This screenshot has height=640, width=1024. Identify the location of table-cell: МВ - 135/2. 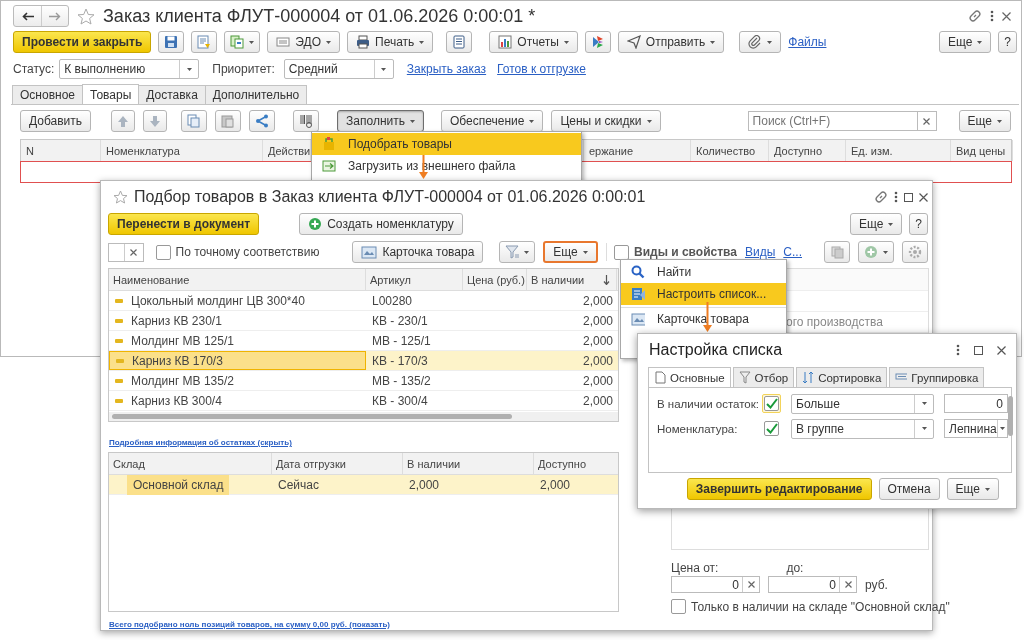
(401, 380).